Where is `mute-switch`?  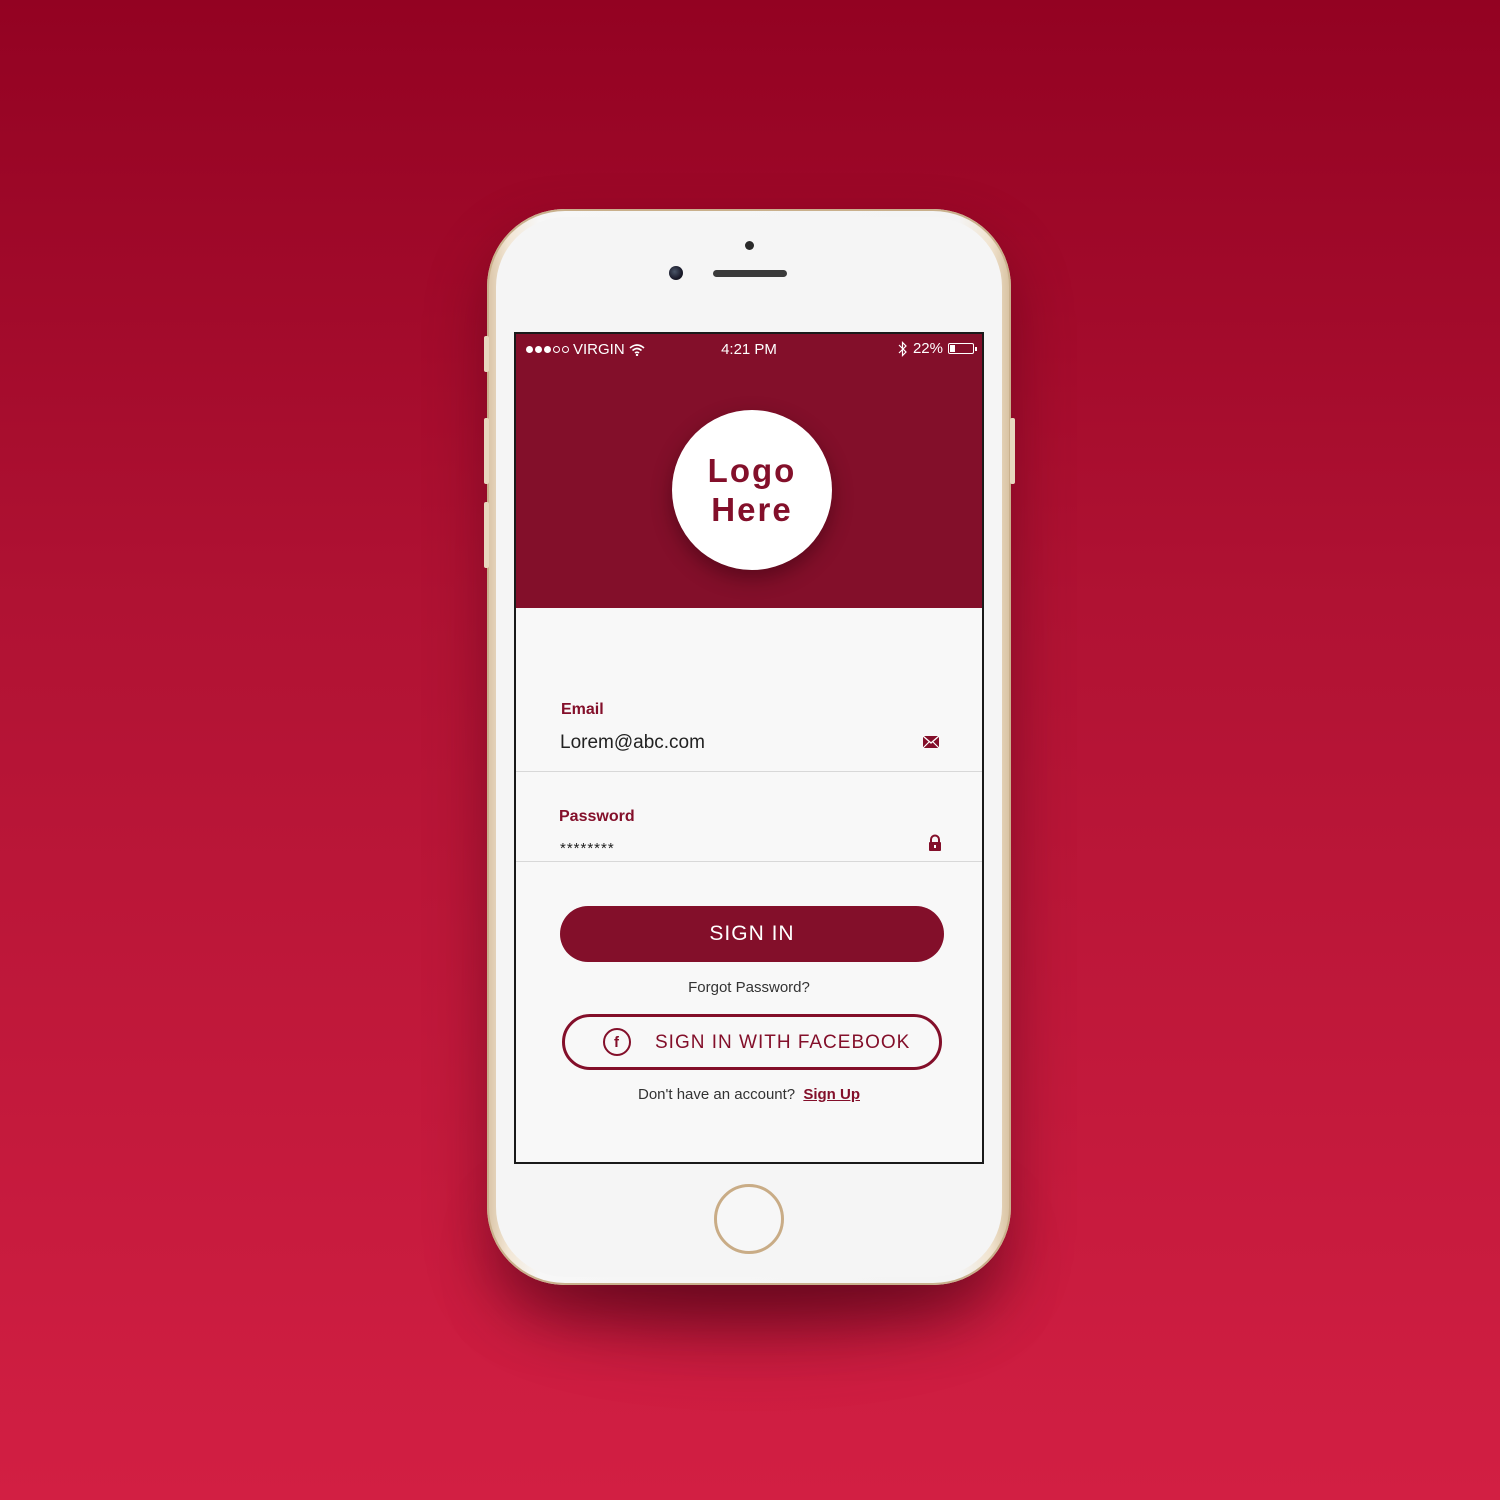
mute-switch is located at coordinates (486, 354).